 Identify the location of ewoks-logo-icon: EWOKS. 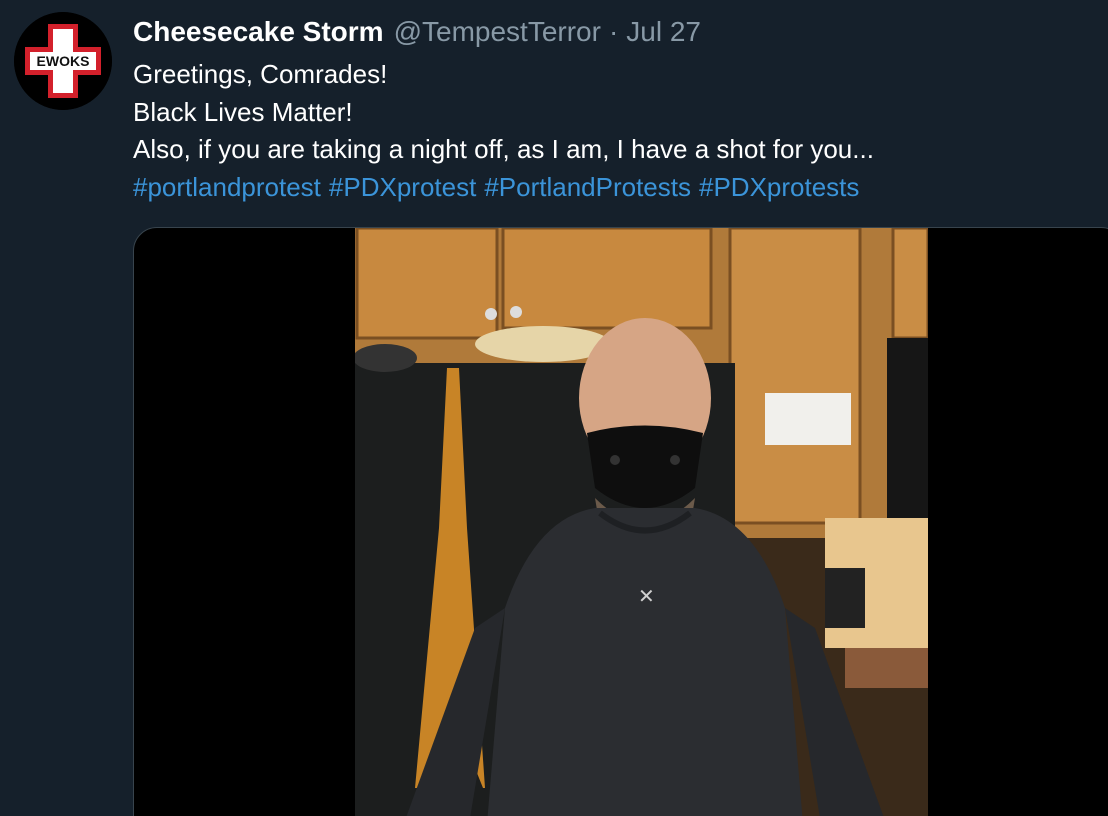
(63, 61).